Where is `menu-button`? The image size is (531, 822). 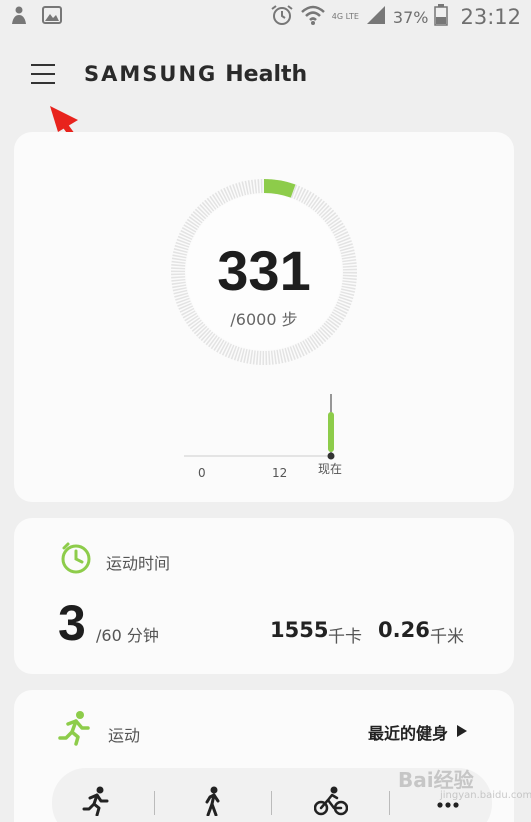 menu-button is located at coordinates (43, 76).